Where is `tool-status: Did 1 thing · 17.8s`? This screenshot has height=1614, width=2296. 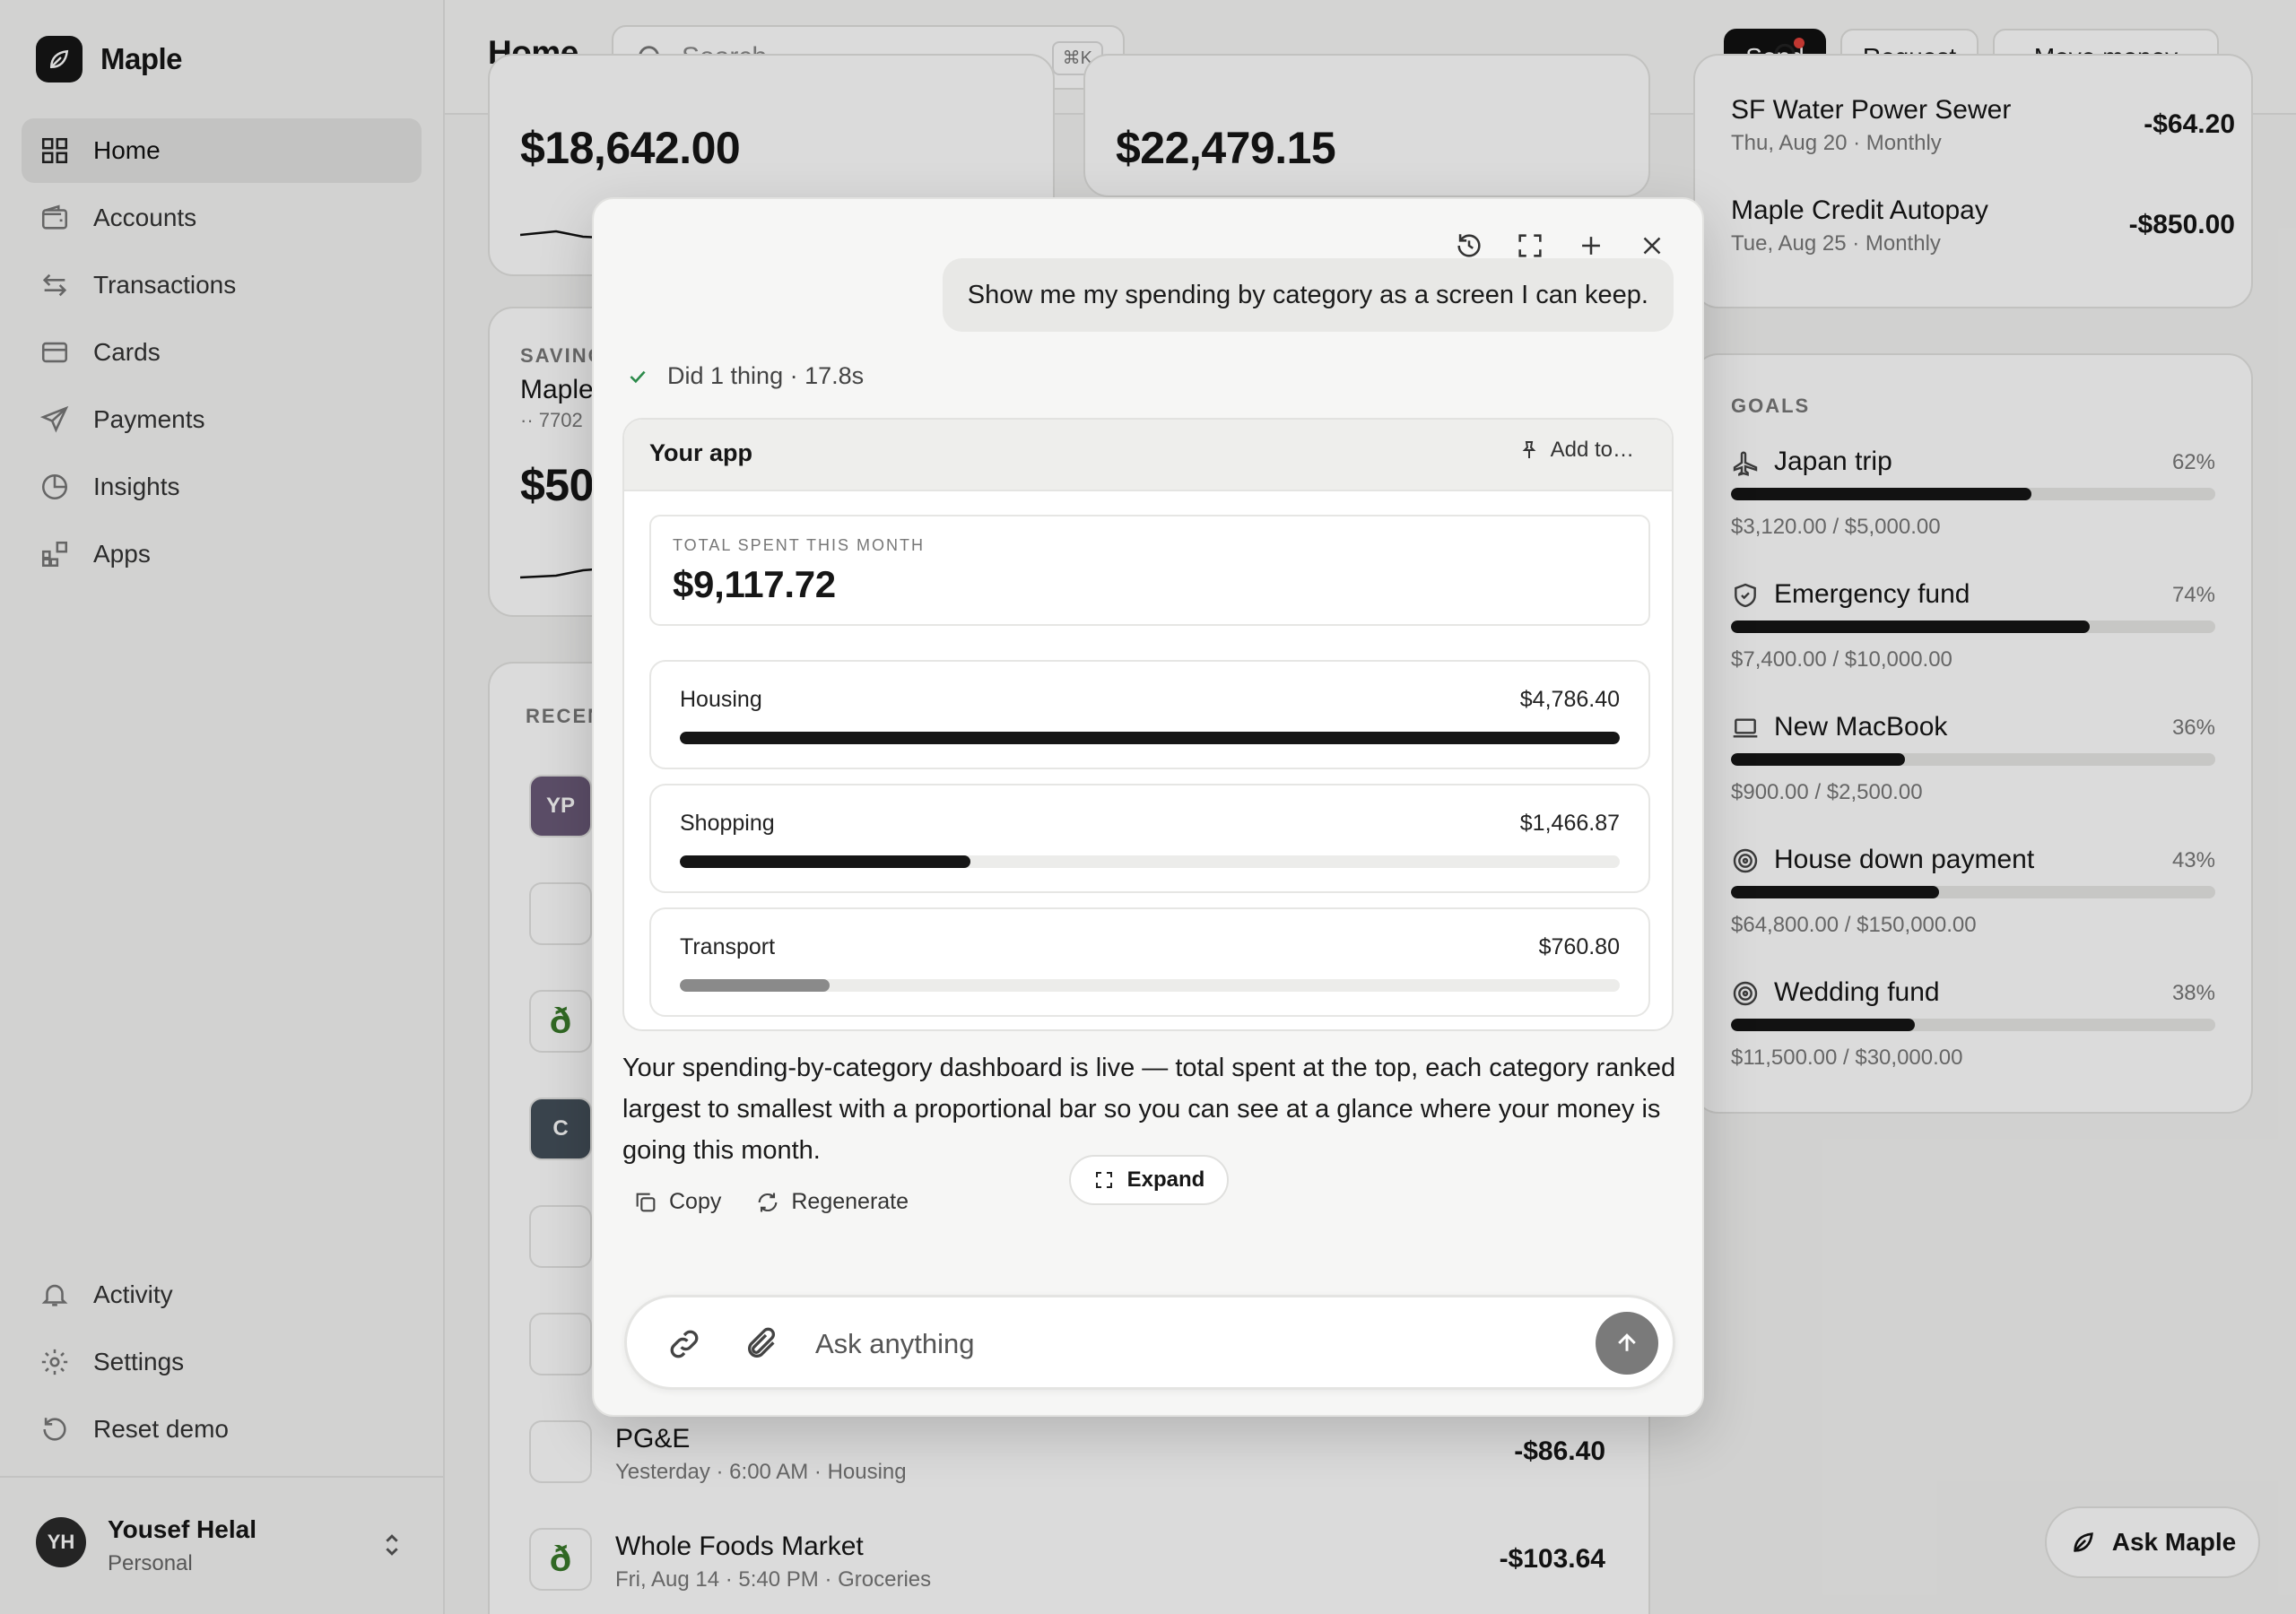 tool-status: Did 1 thing · 17.8s is located at coordinates (745, 376).